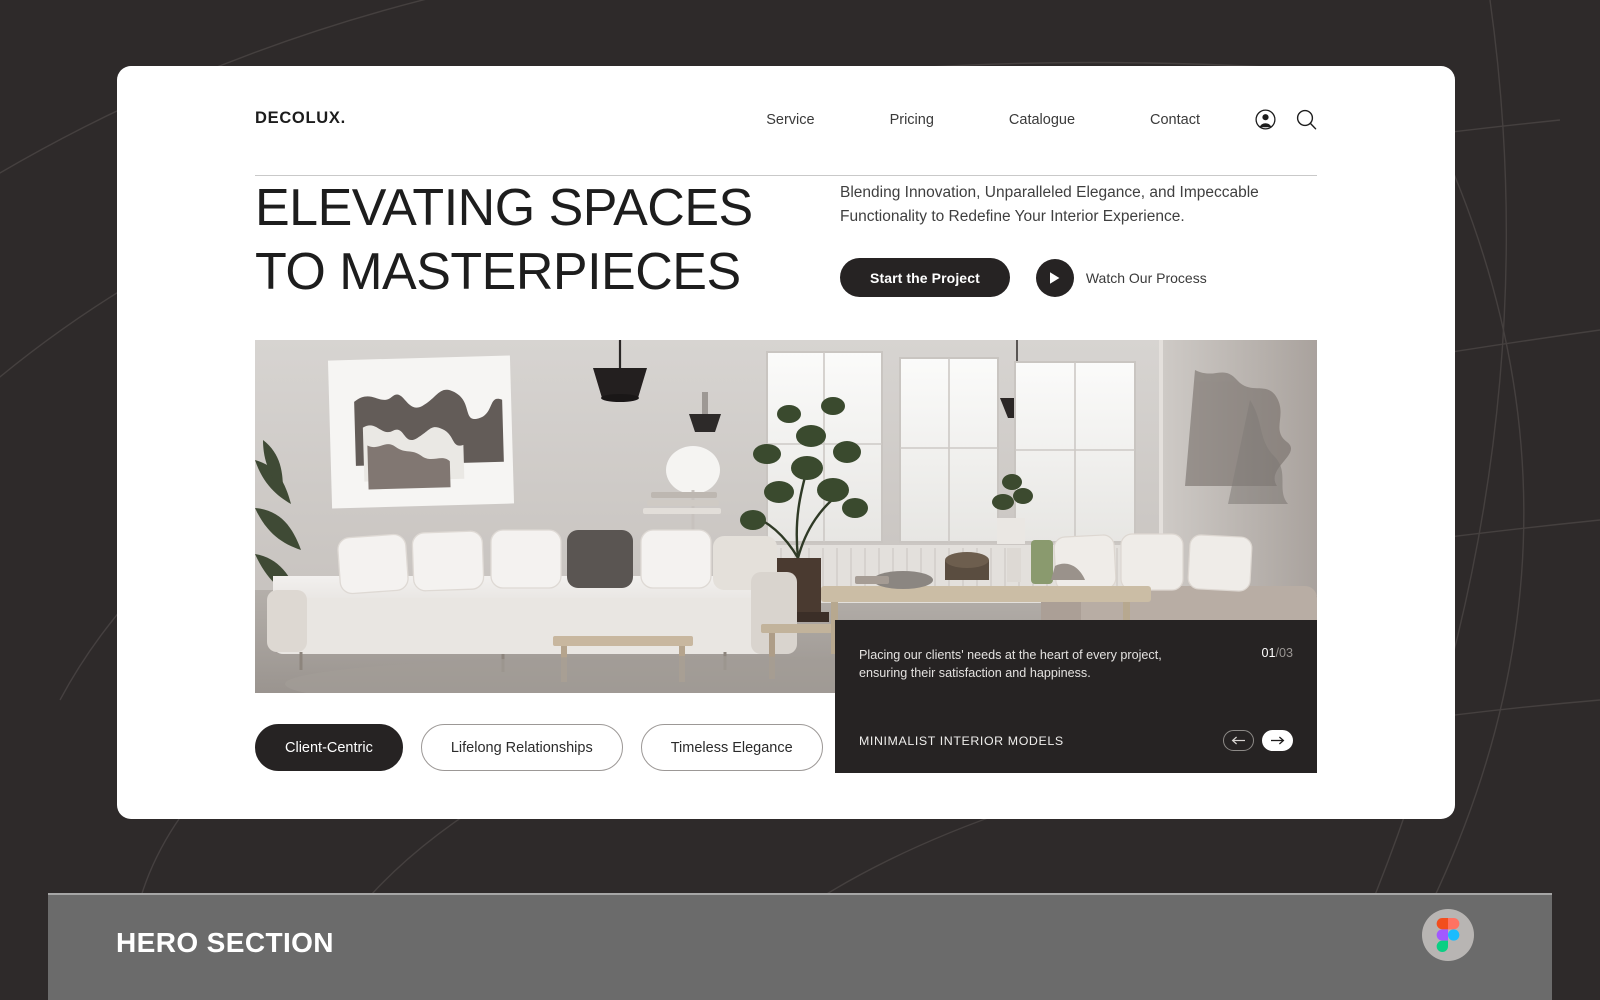 This screenshot has height=1000, width=1600. Describe the element at coordinates (1277, 740) in the screenshot. I see `next-slide-arrow-icon` at that location.